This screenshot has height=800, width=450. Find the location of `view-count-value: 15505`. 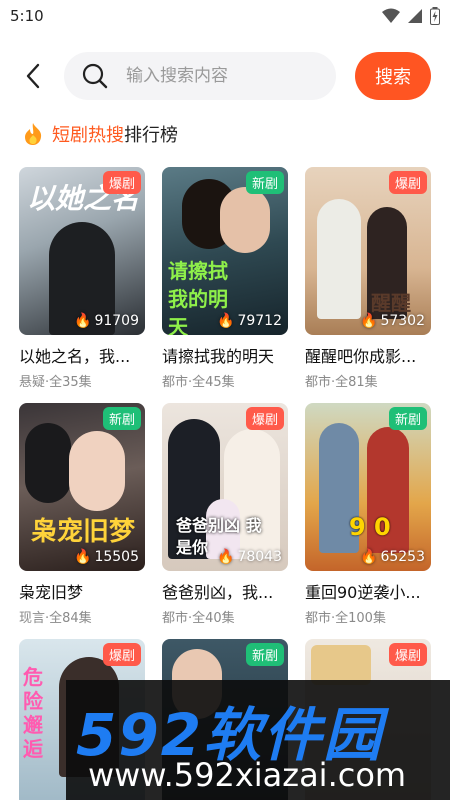

view-count-value: 15505 is located at coordinates (116, 557).